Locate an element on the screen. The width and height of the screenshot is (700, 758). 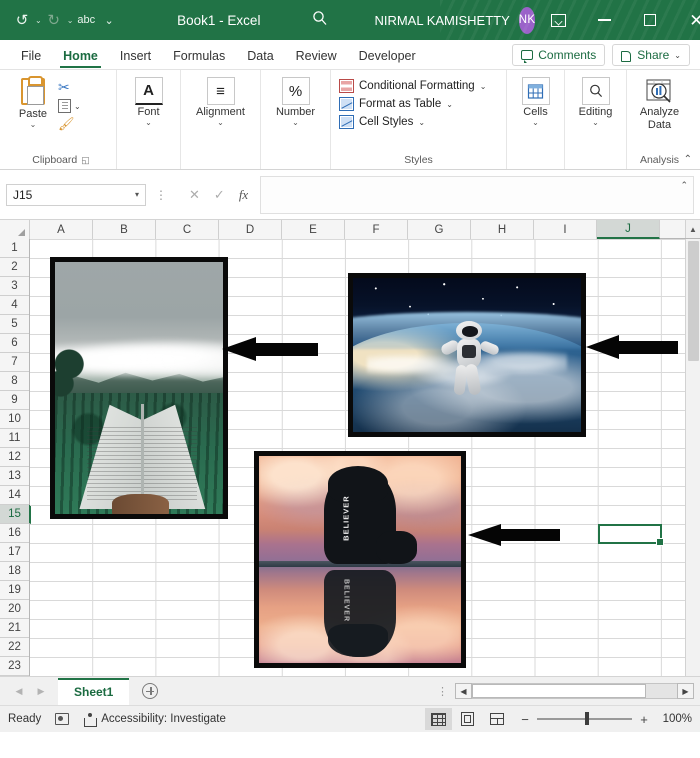
tab-review: Review is located at coordinates (316, 57).